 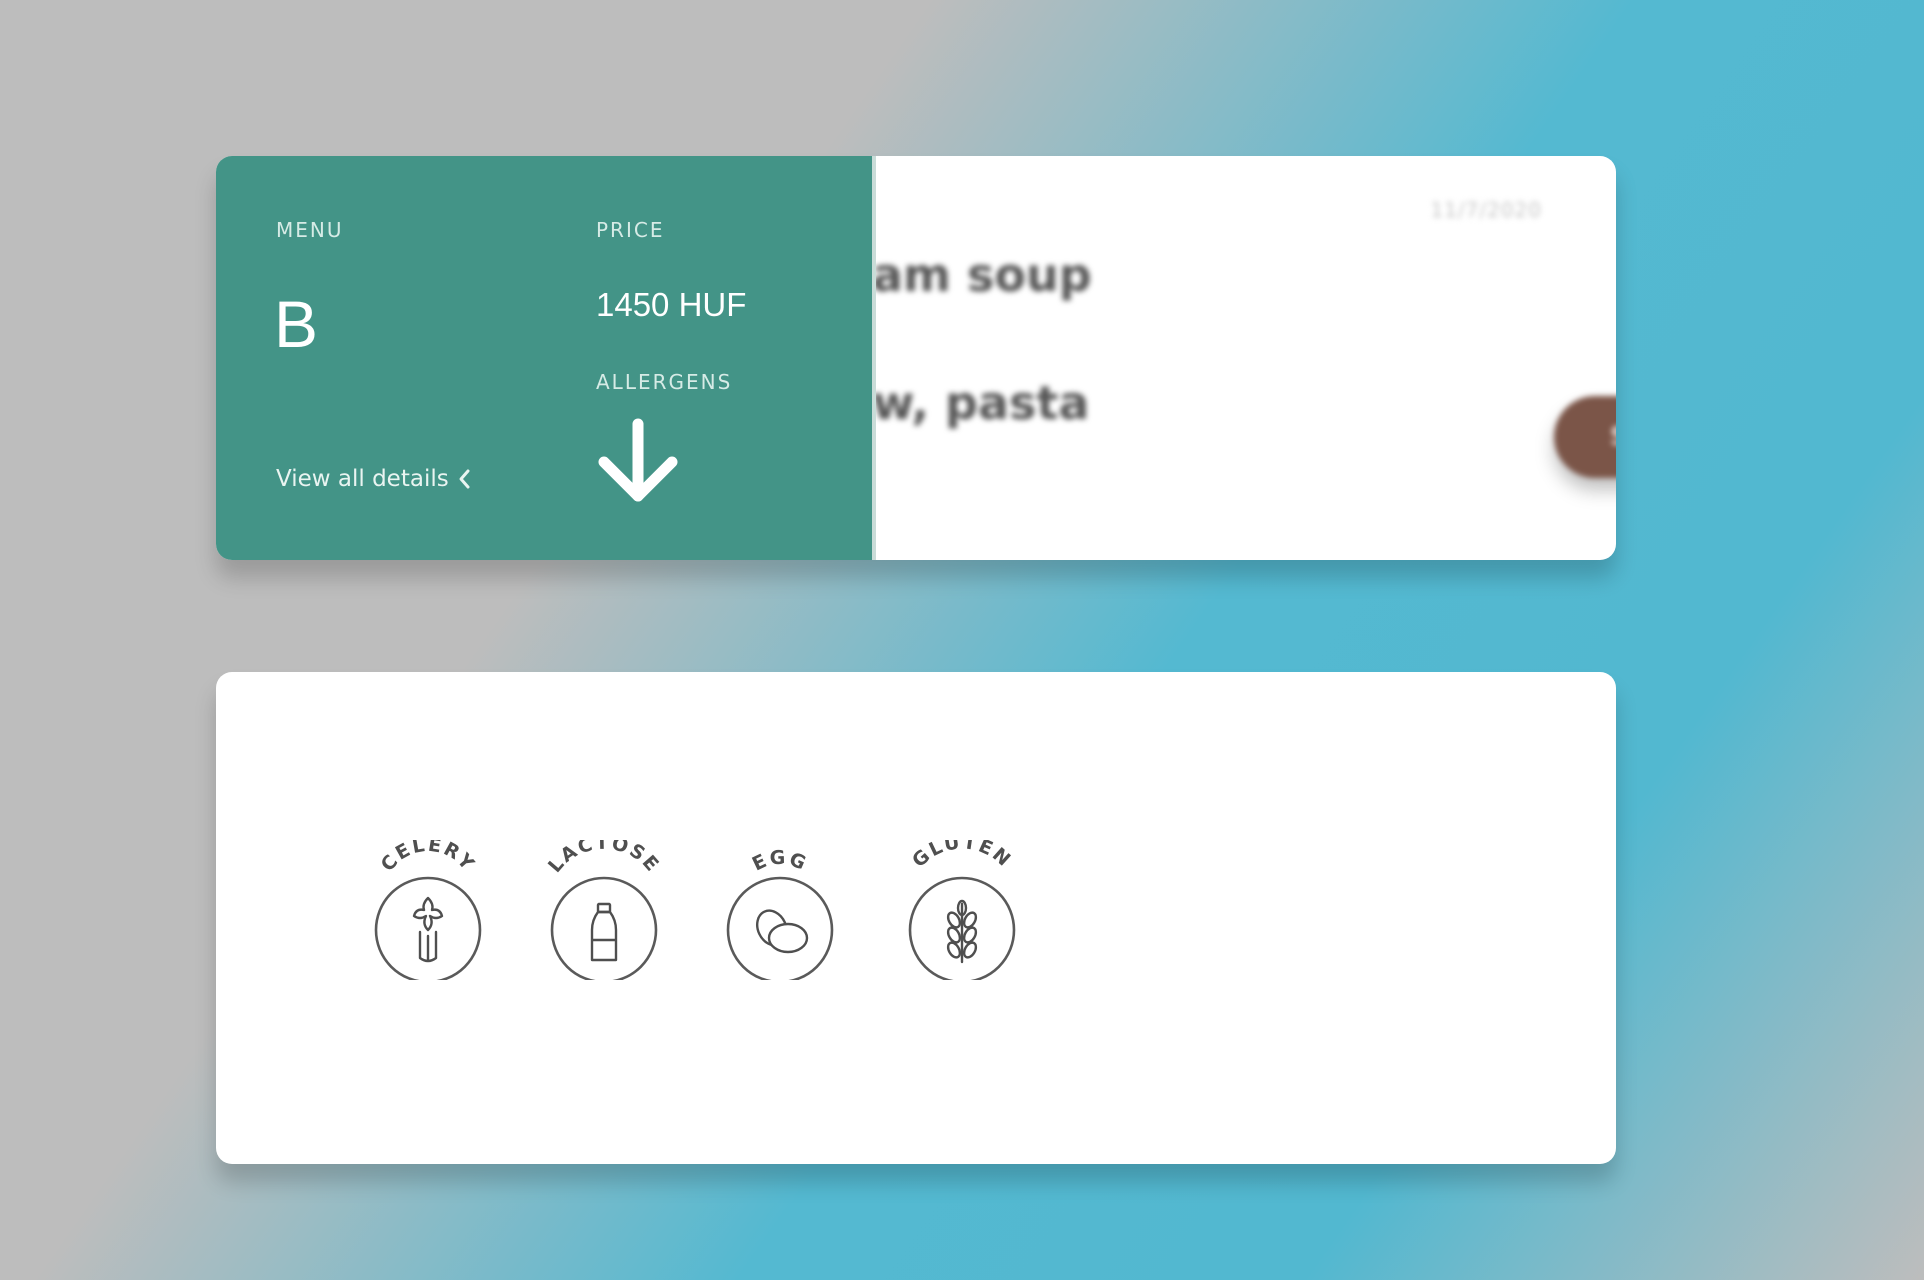 What do you see at coordinates (982, 275) in the screenshot?
I see `menu-soup-text: am soup` at bounding box center [982, 275].